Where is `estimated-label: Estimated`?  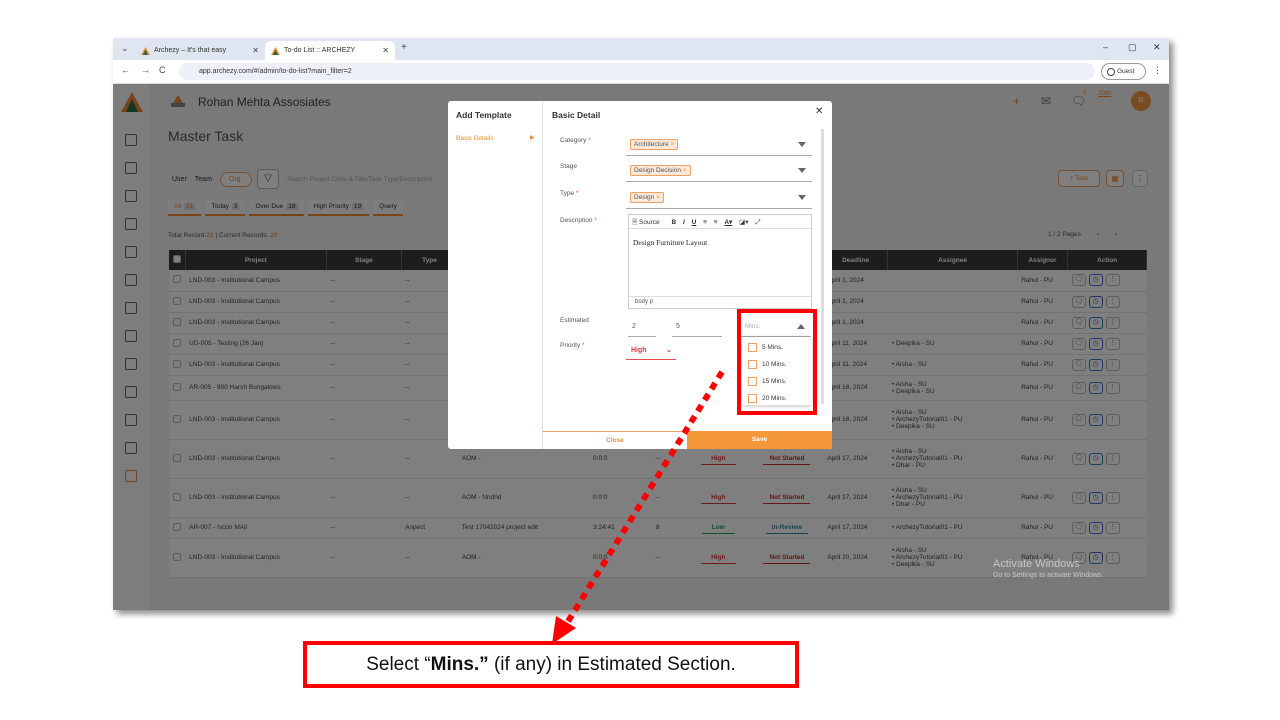 estimated-label: Estimated is located at coordinates (574, 320).